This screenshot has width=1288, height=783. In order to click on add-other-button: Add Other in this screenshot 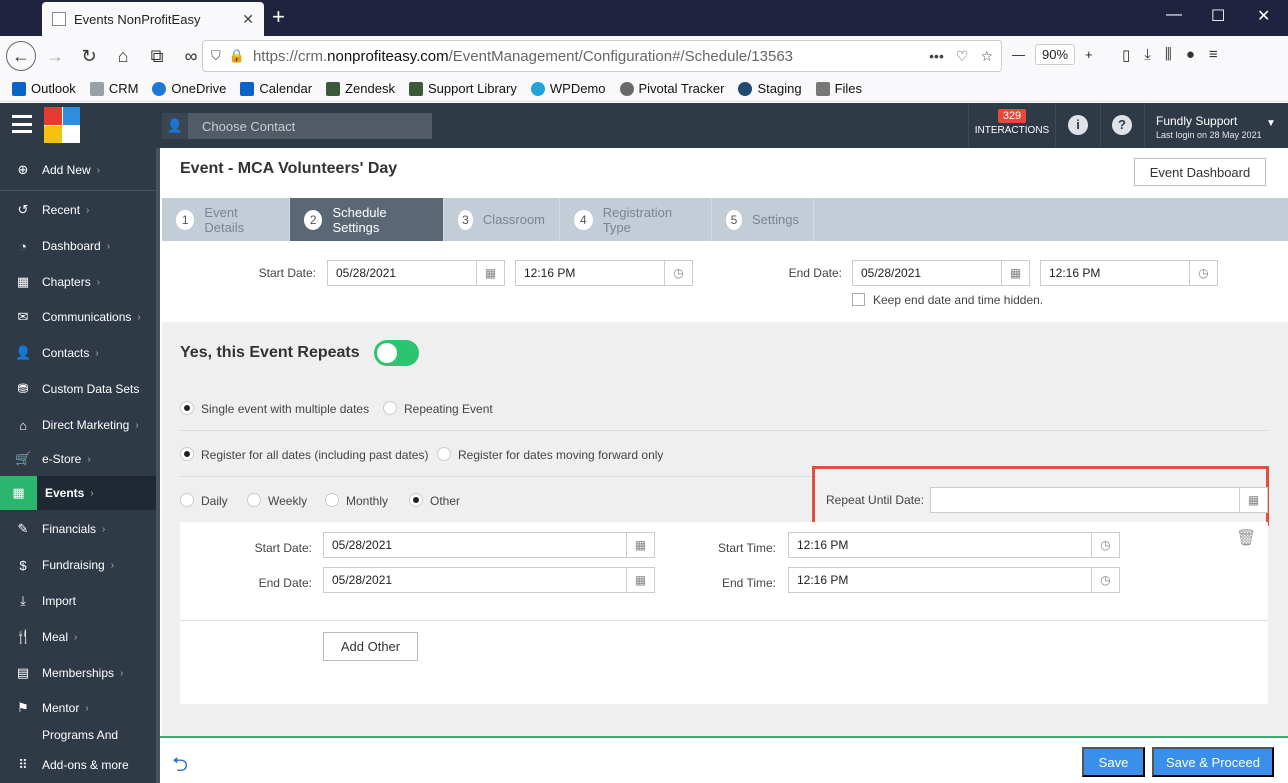, I will do `click(370, 646)`.